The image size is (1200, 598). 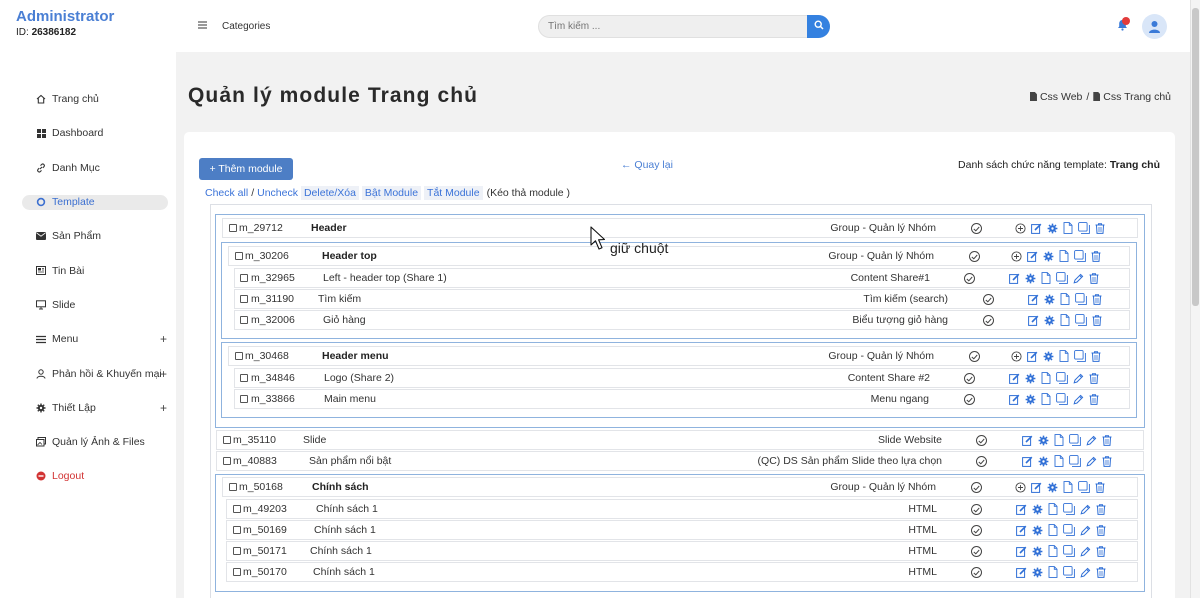 What do you see at coordinates (679, 256) in the screenshot?
I see `module-row: m_30206 Header top Group - Quản lý Nhóm` at bounding box center [679, 256].